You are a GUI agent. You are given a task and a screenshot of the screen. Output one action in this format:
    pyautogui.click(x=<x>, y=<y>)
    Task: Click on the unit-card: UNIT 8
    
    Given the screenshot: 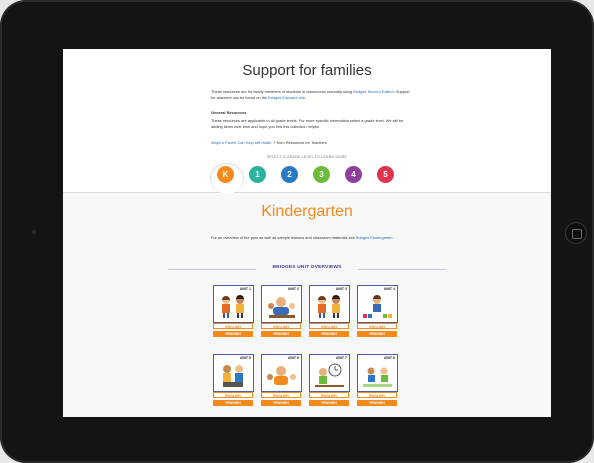 What is the action you would take?
    pyautogui.click(x=377, y=373)
    